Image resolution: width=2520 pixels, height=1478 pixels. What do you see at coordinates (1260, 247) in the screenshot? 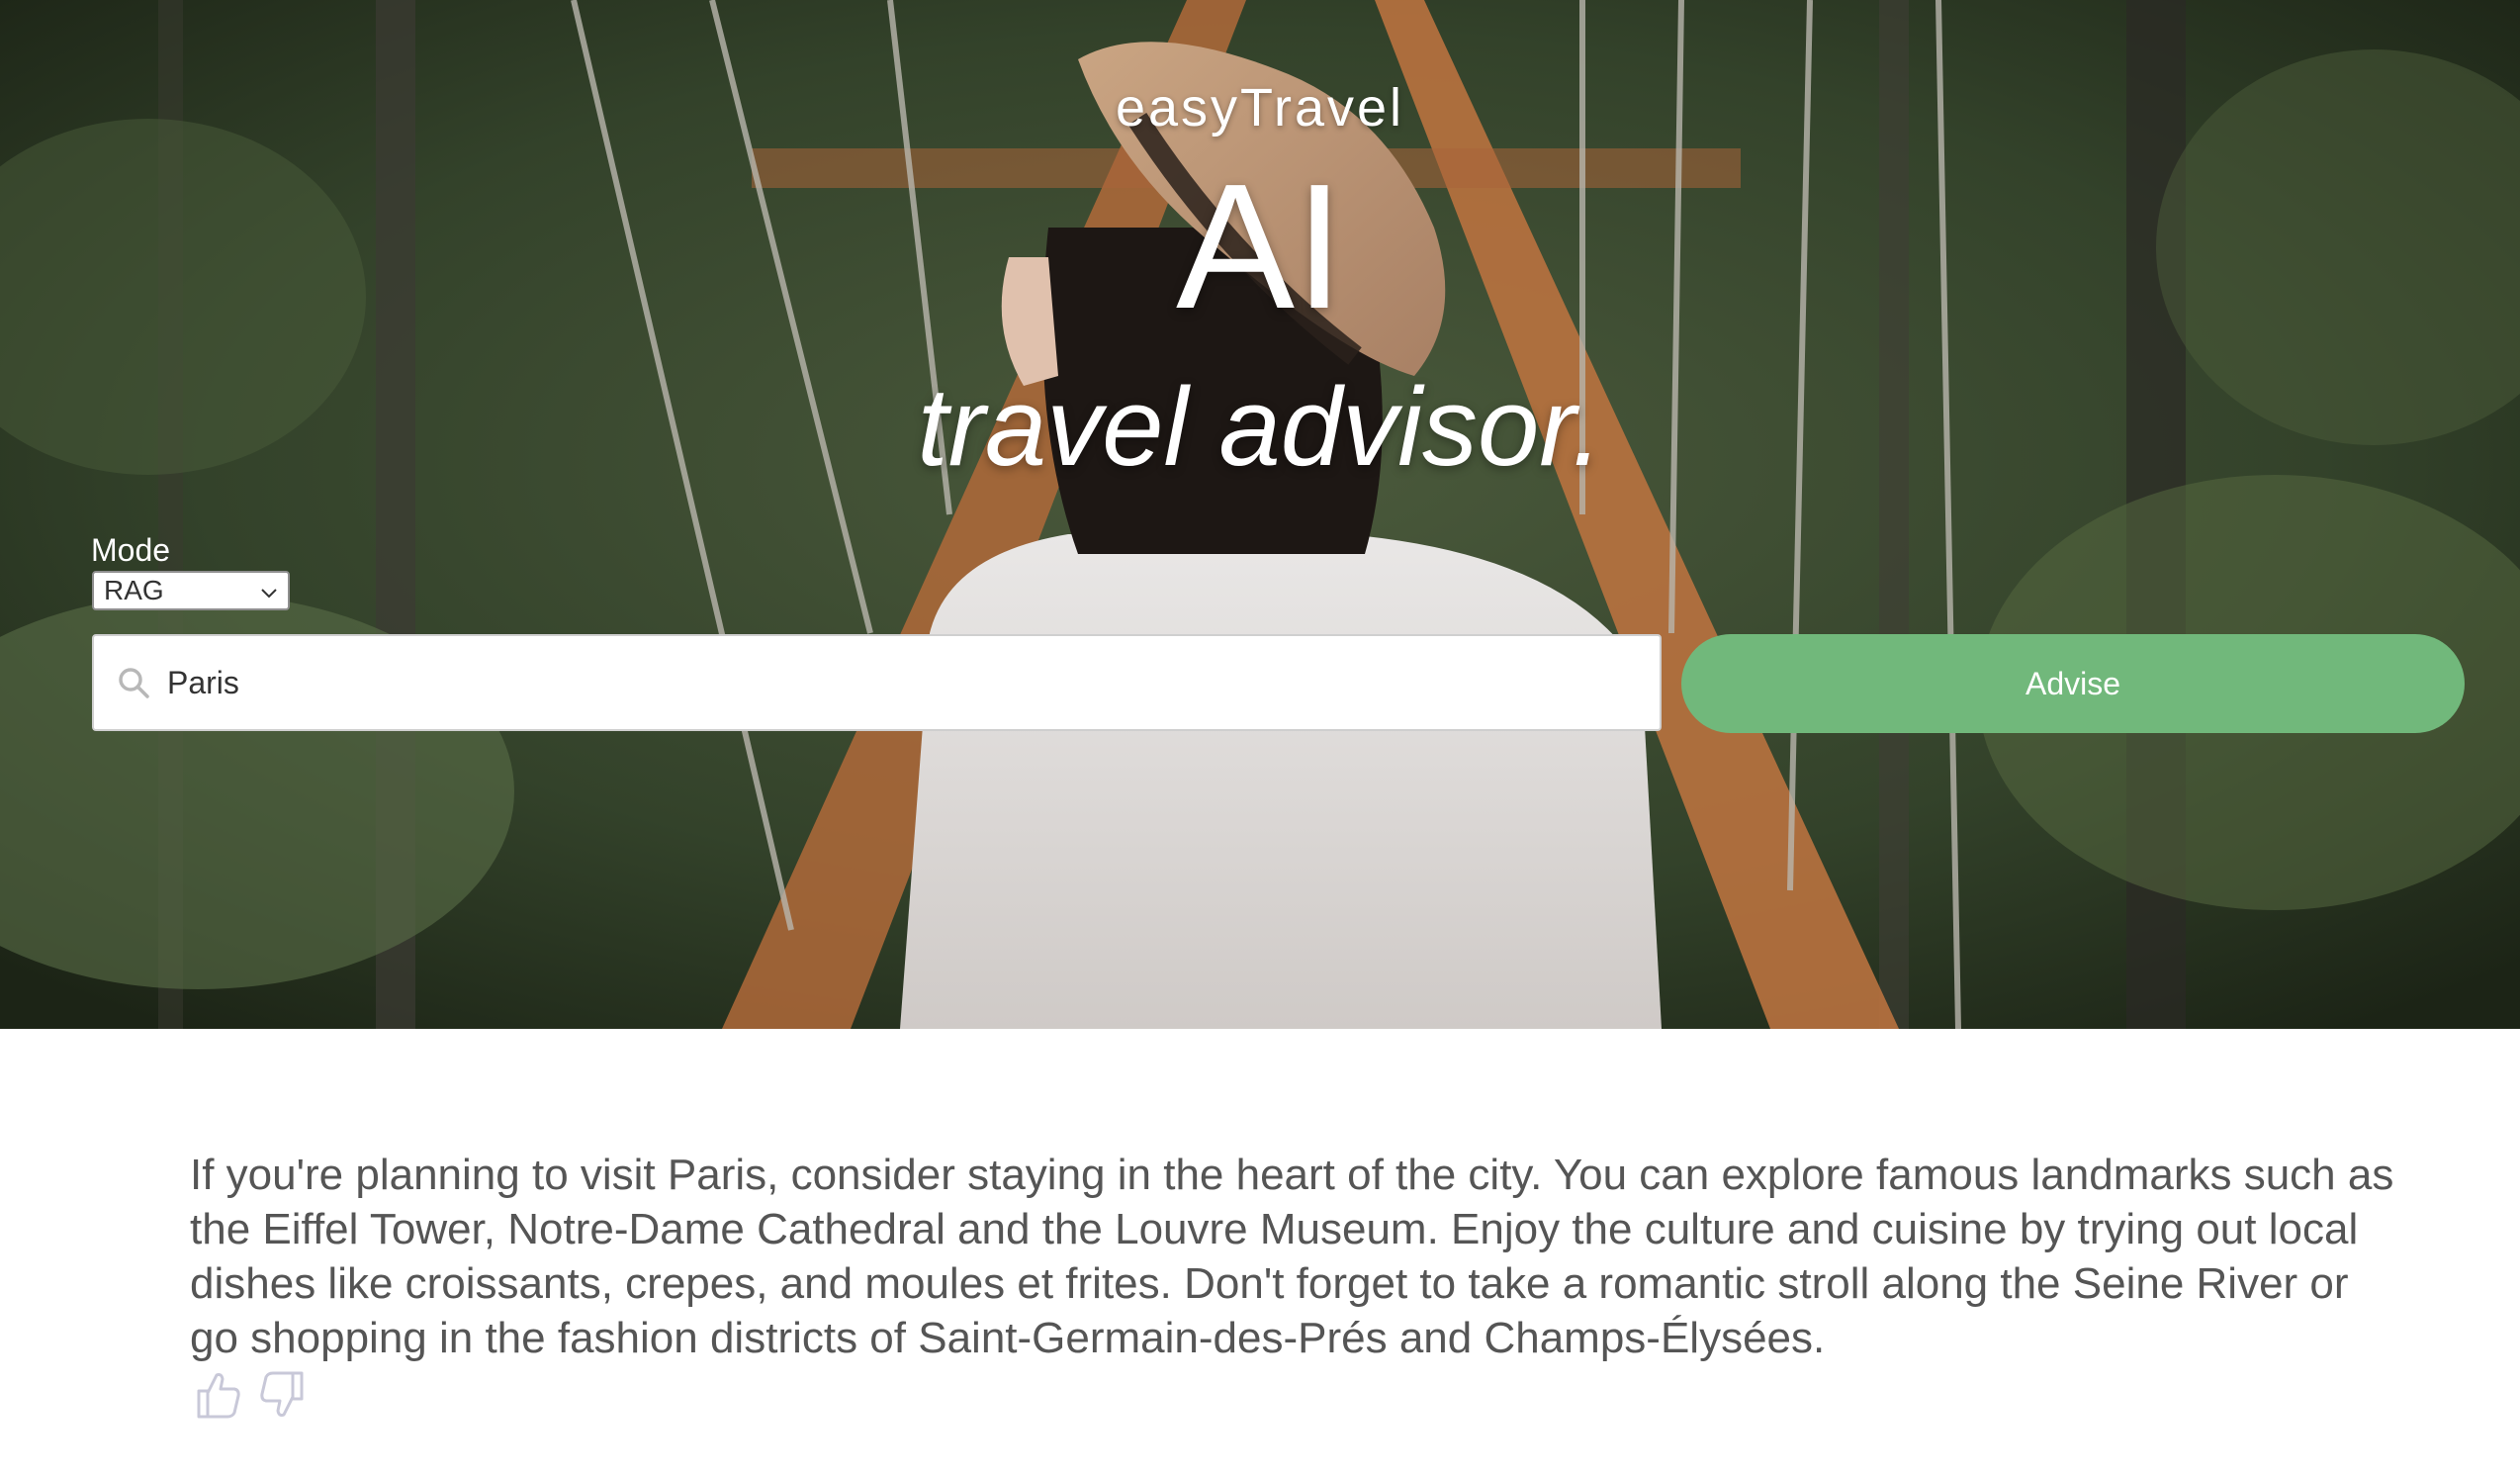
I see `headline: AI` at bounding box center [1260, 247].